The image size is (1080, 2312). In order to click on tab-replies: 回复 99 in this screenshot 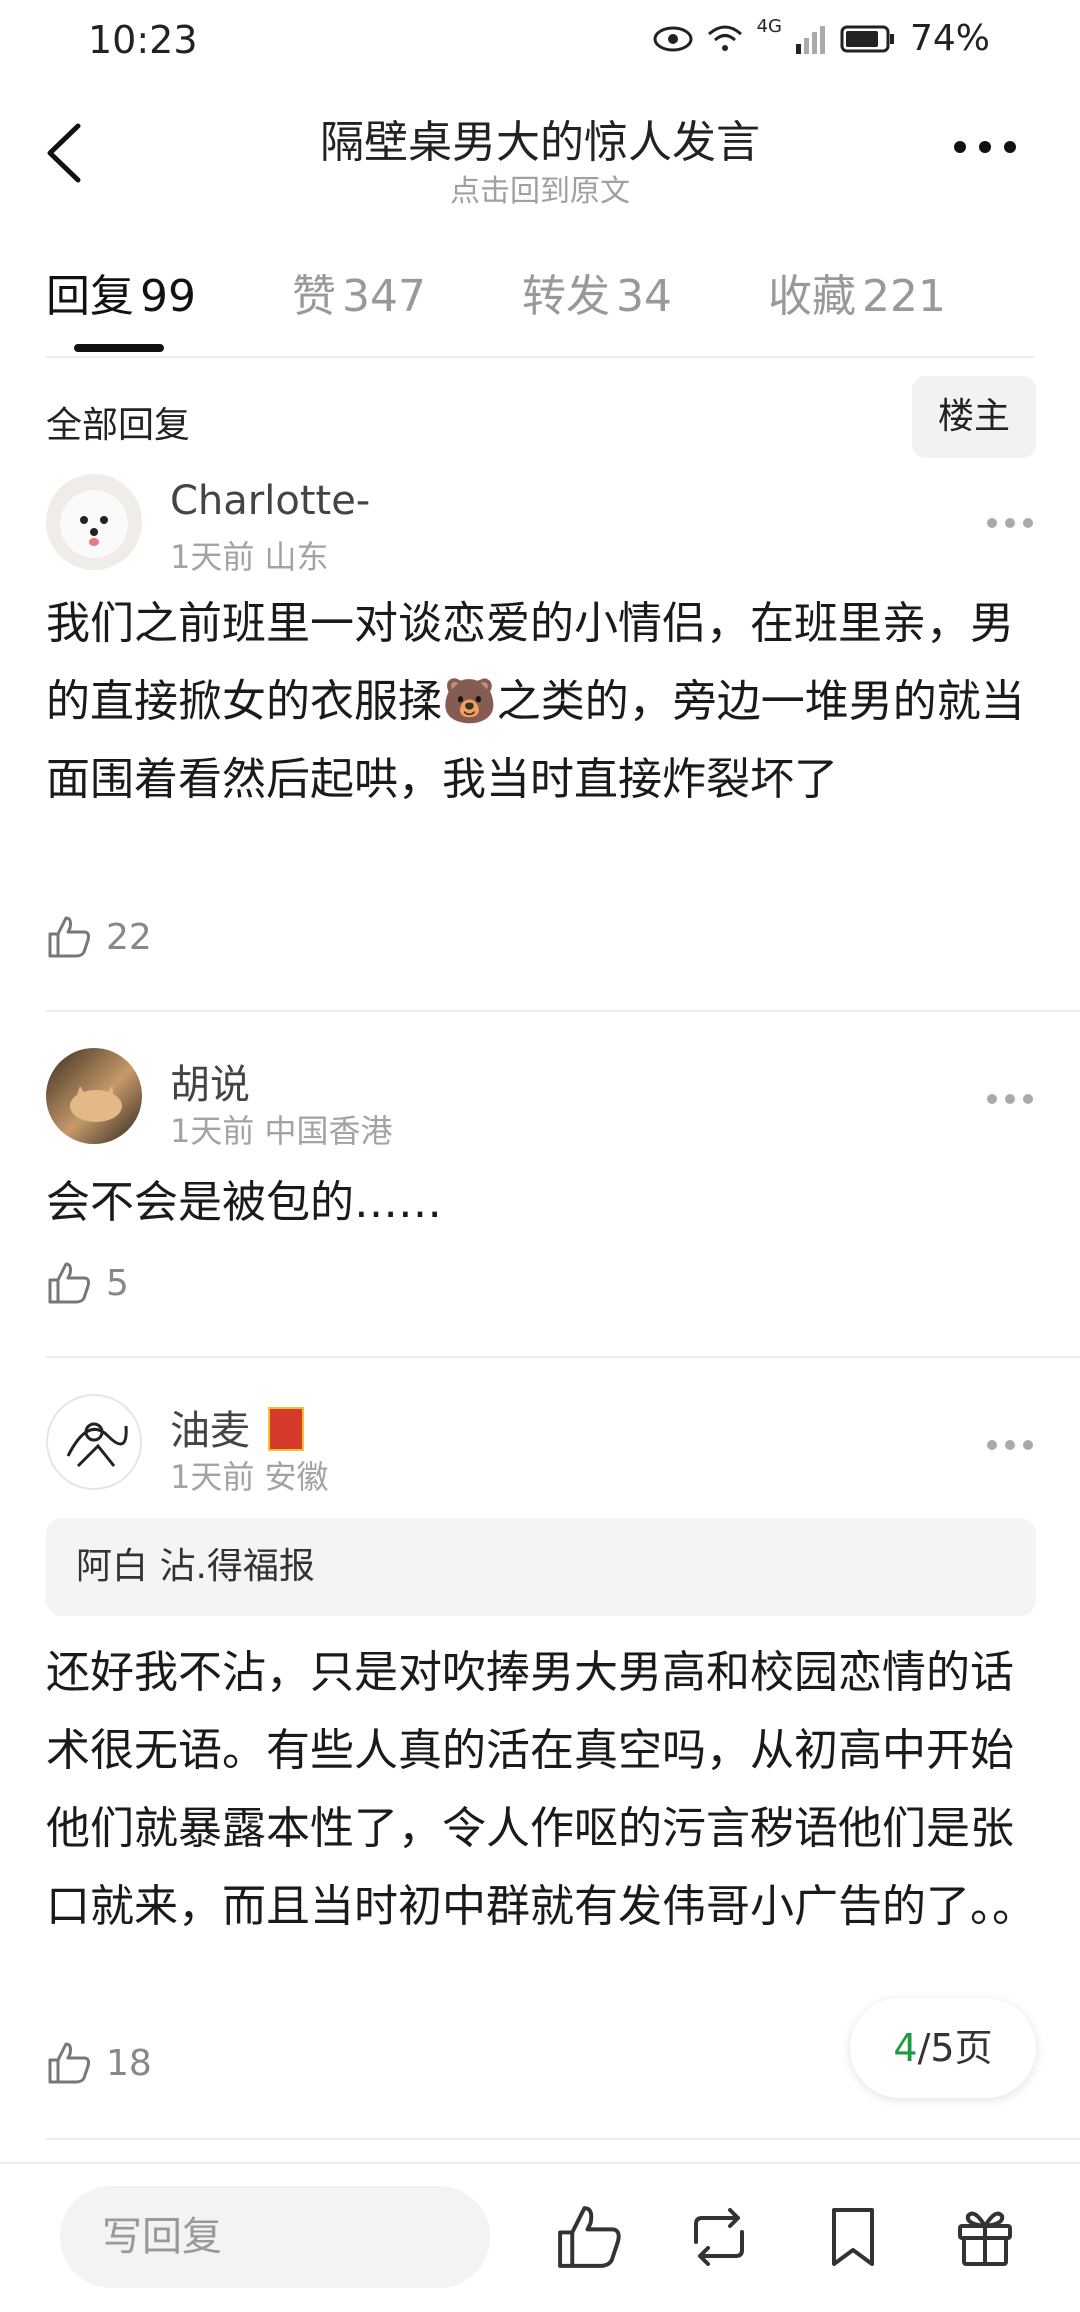, I will do `click(121, 292)`.